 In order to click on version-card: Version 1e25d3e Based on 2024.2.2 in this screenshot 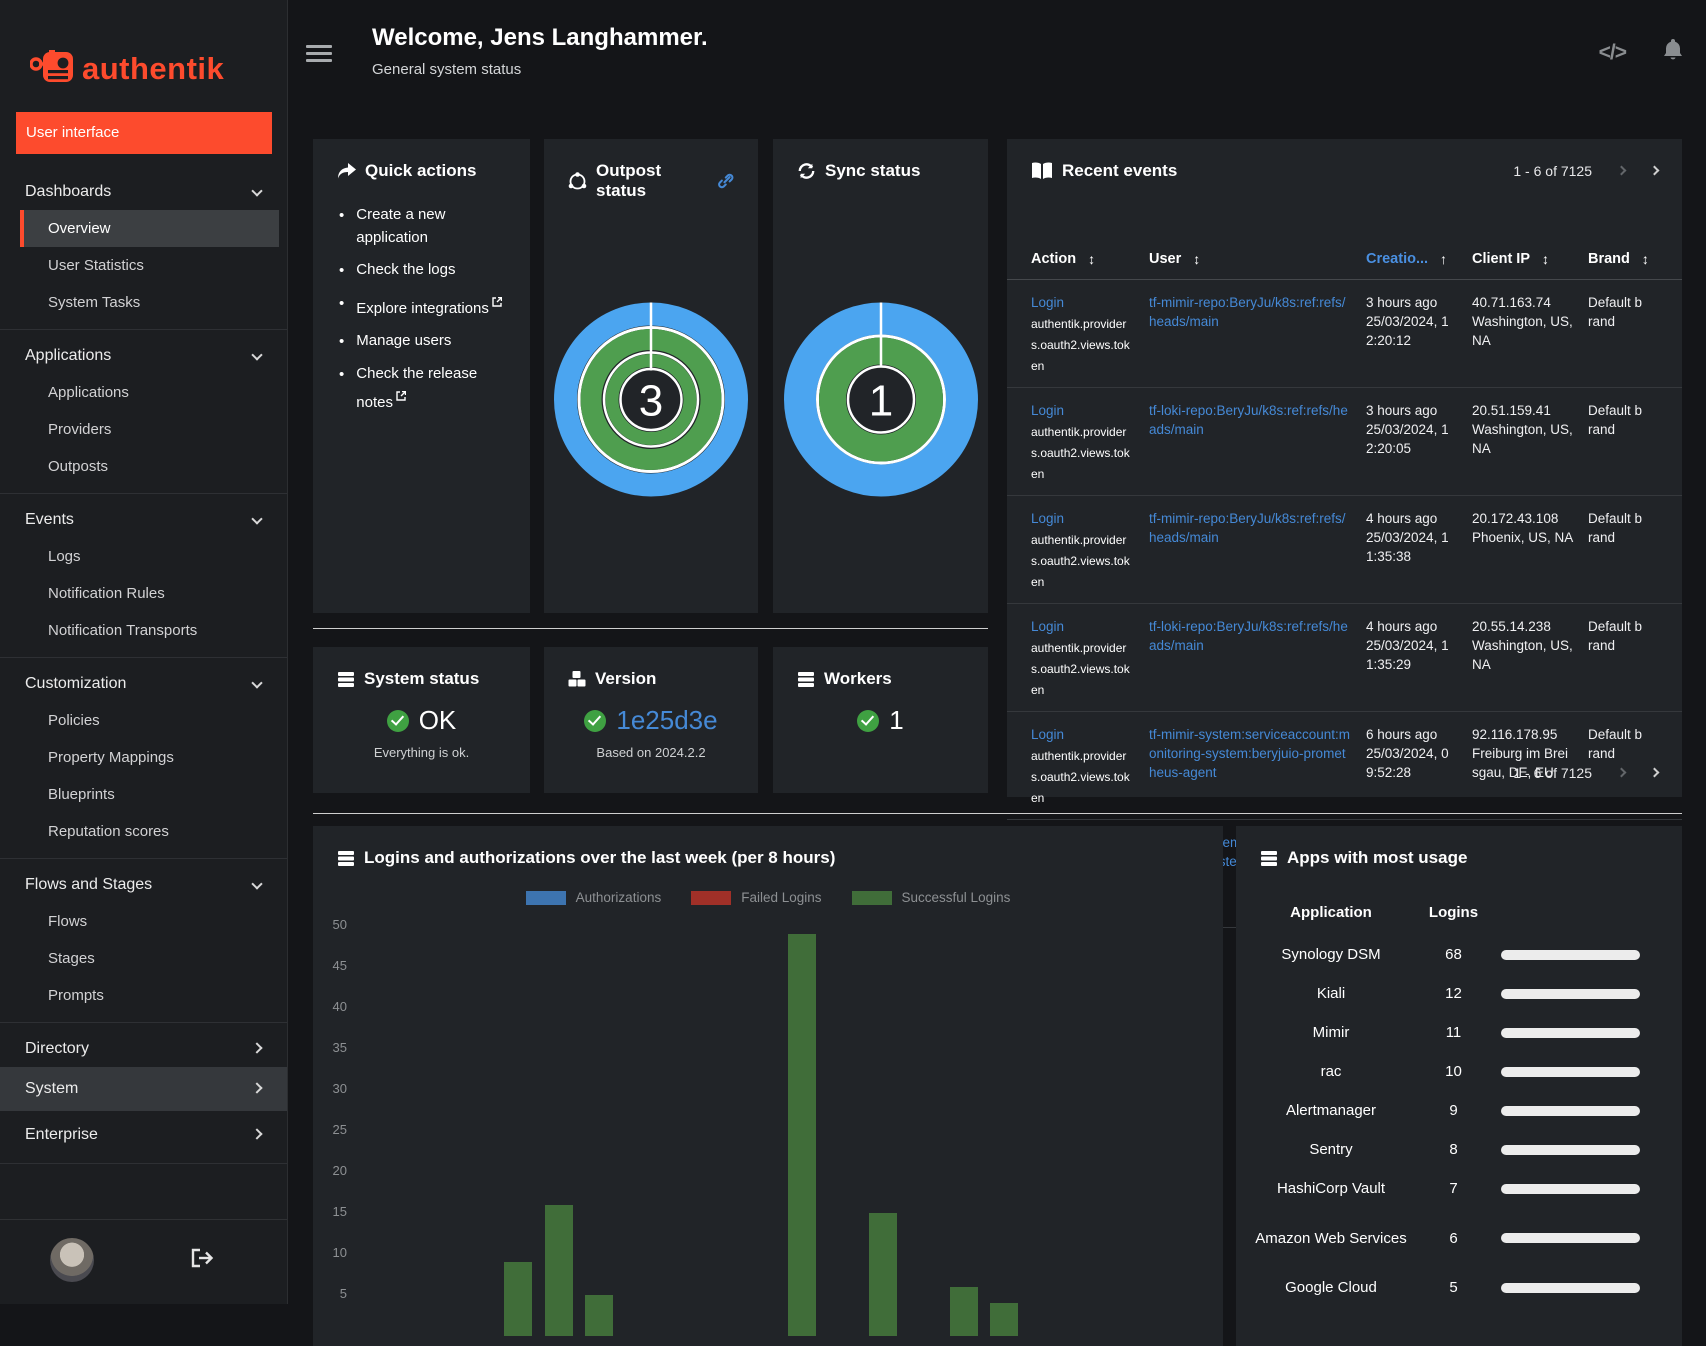, I will do `click(651, 720)`.